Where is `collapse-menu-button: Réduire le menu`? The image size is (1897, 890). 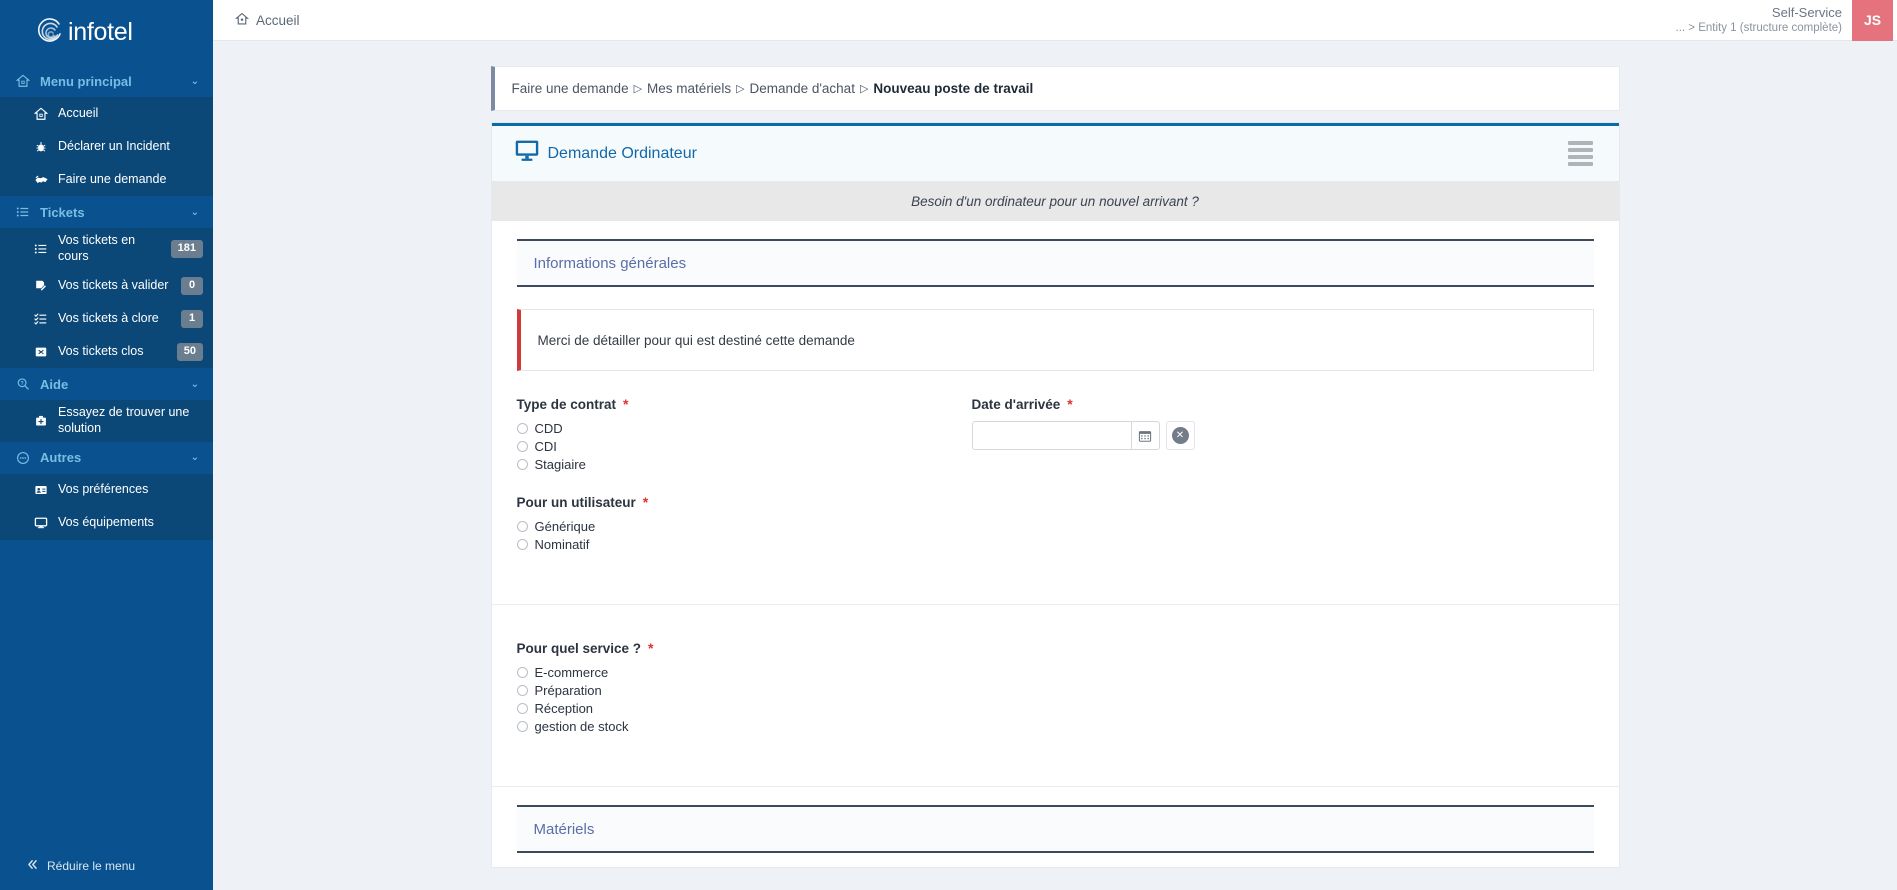 collapse-menu-button: Réduire le menu is located at coordinates (106, 866).